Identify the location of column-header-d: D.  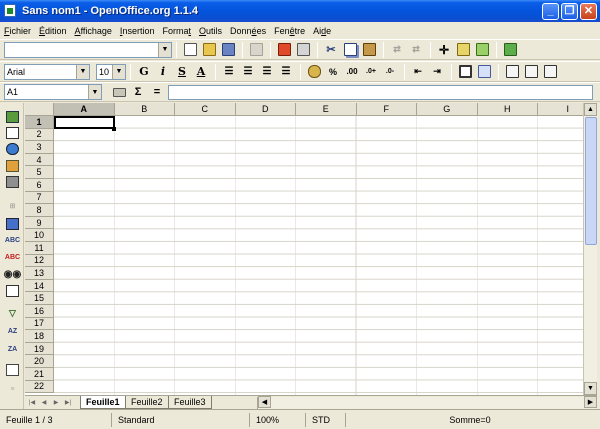
(265, 109).